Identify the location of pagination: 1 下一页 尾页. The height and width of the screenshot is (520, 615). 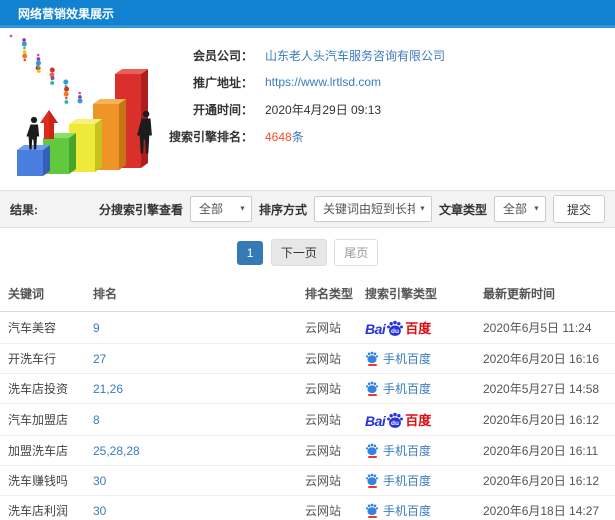
(307, 252).